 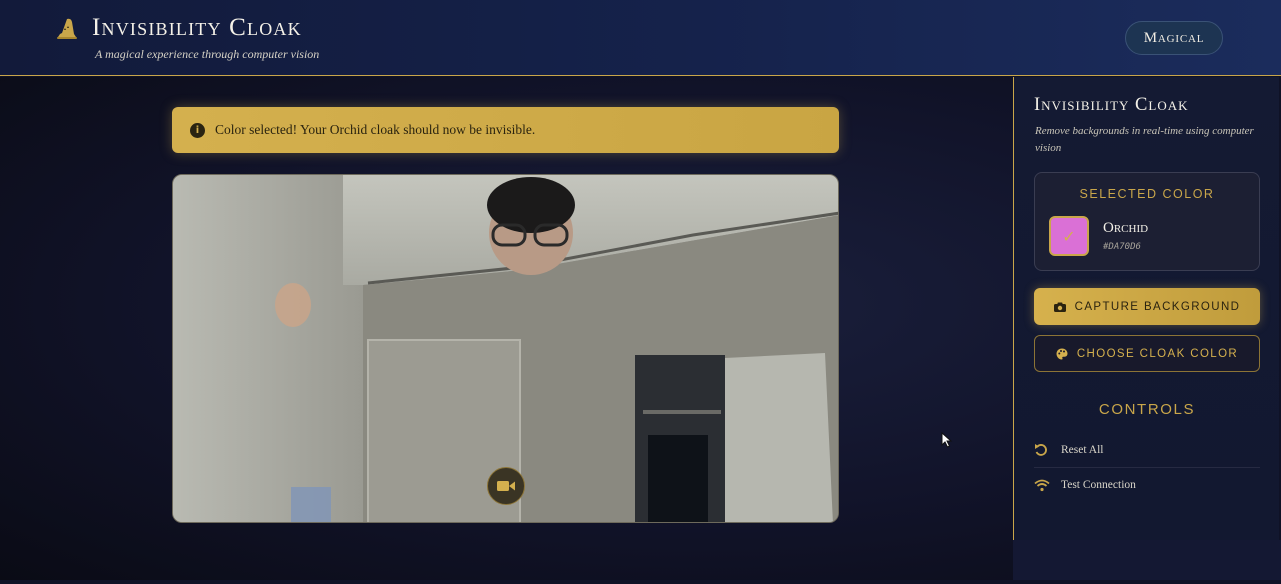 I want to click on capture-background-button: CAPTURE BACKGROUND, so click(x=1147, y=306).